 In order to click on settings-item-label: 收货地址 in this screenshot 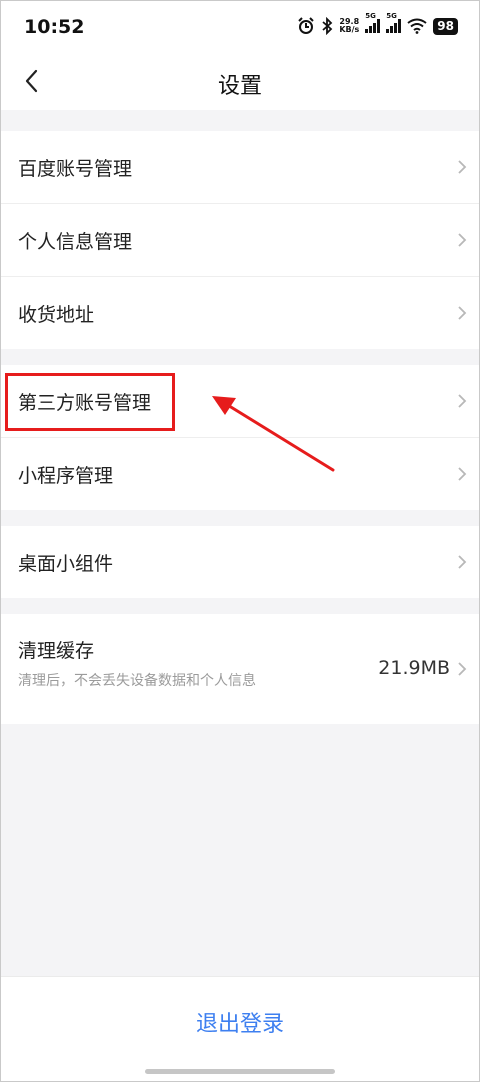, I will do `click(56, 314)`.